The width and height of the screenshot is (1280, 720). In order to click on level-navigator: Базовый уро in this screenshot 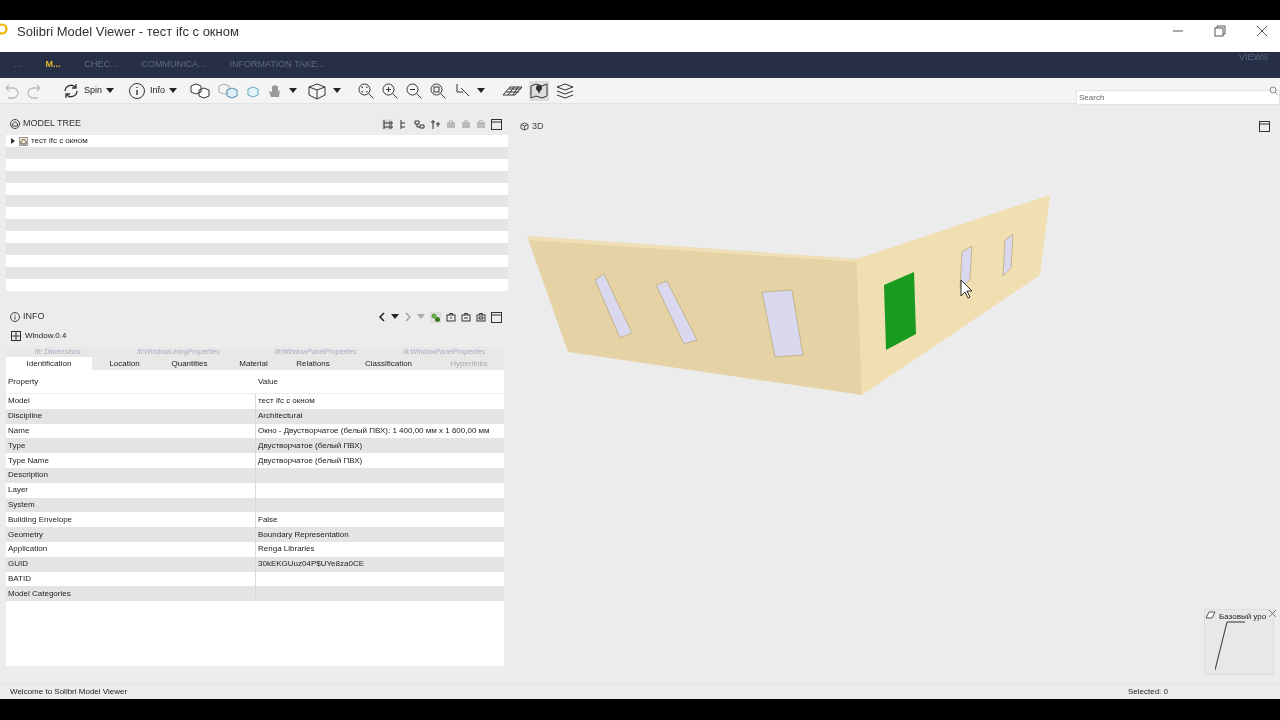, I will do `click(1239, 642)`.